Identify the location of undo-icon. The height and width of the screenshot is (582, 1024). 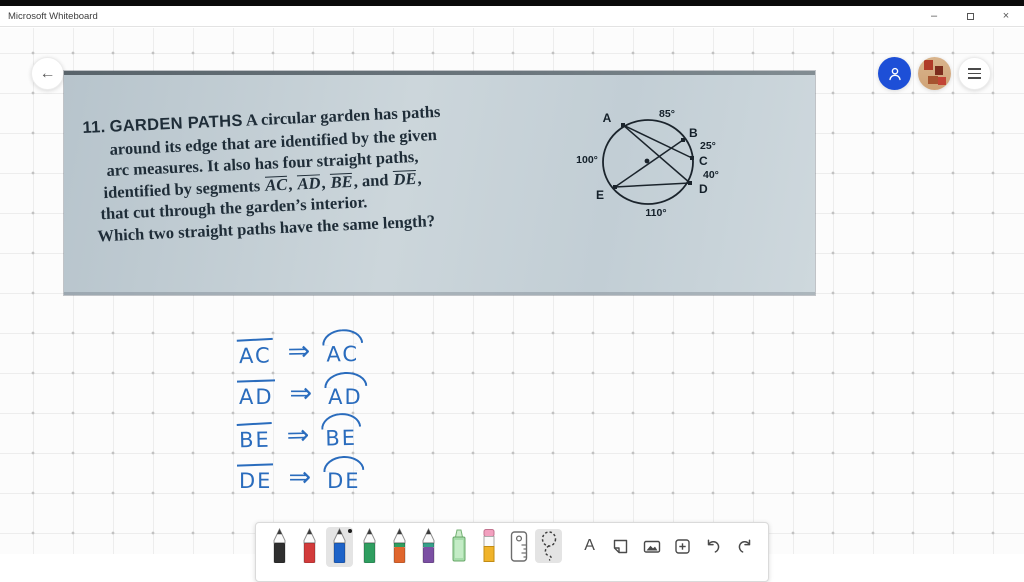
(713, 545).